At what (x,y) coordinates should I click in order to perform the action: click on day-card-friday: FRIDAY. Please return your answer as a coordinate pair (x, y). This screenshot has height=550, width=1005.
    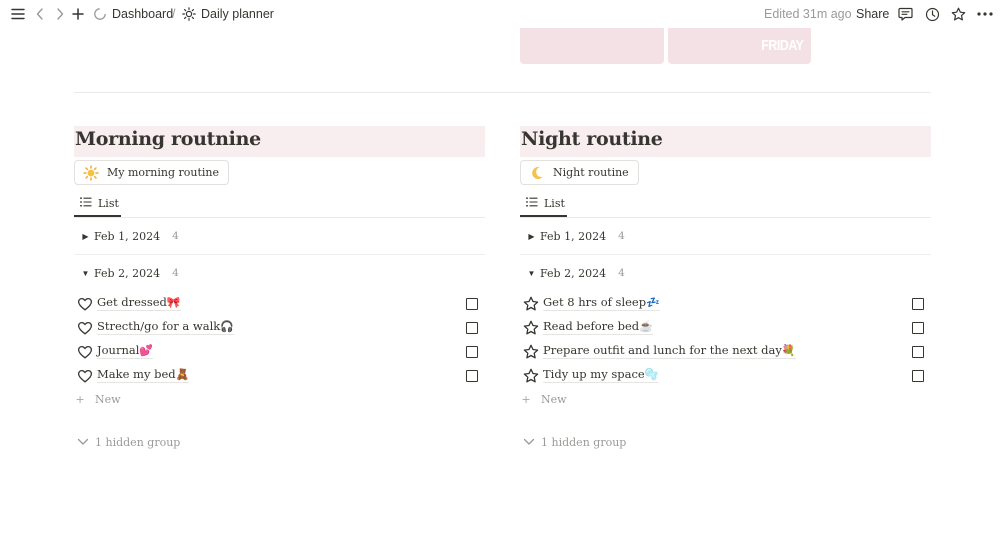
    Looking at the image, I should click on (739, 46).